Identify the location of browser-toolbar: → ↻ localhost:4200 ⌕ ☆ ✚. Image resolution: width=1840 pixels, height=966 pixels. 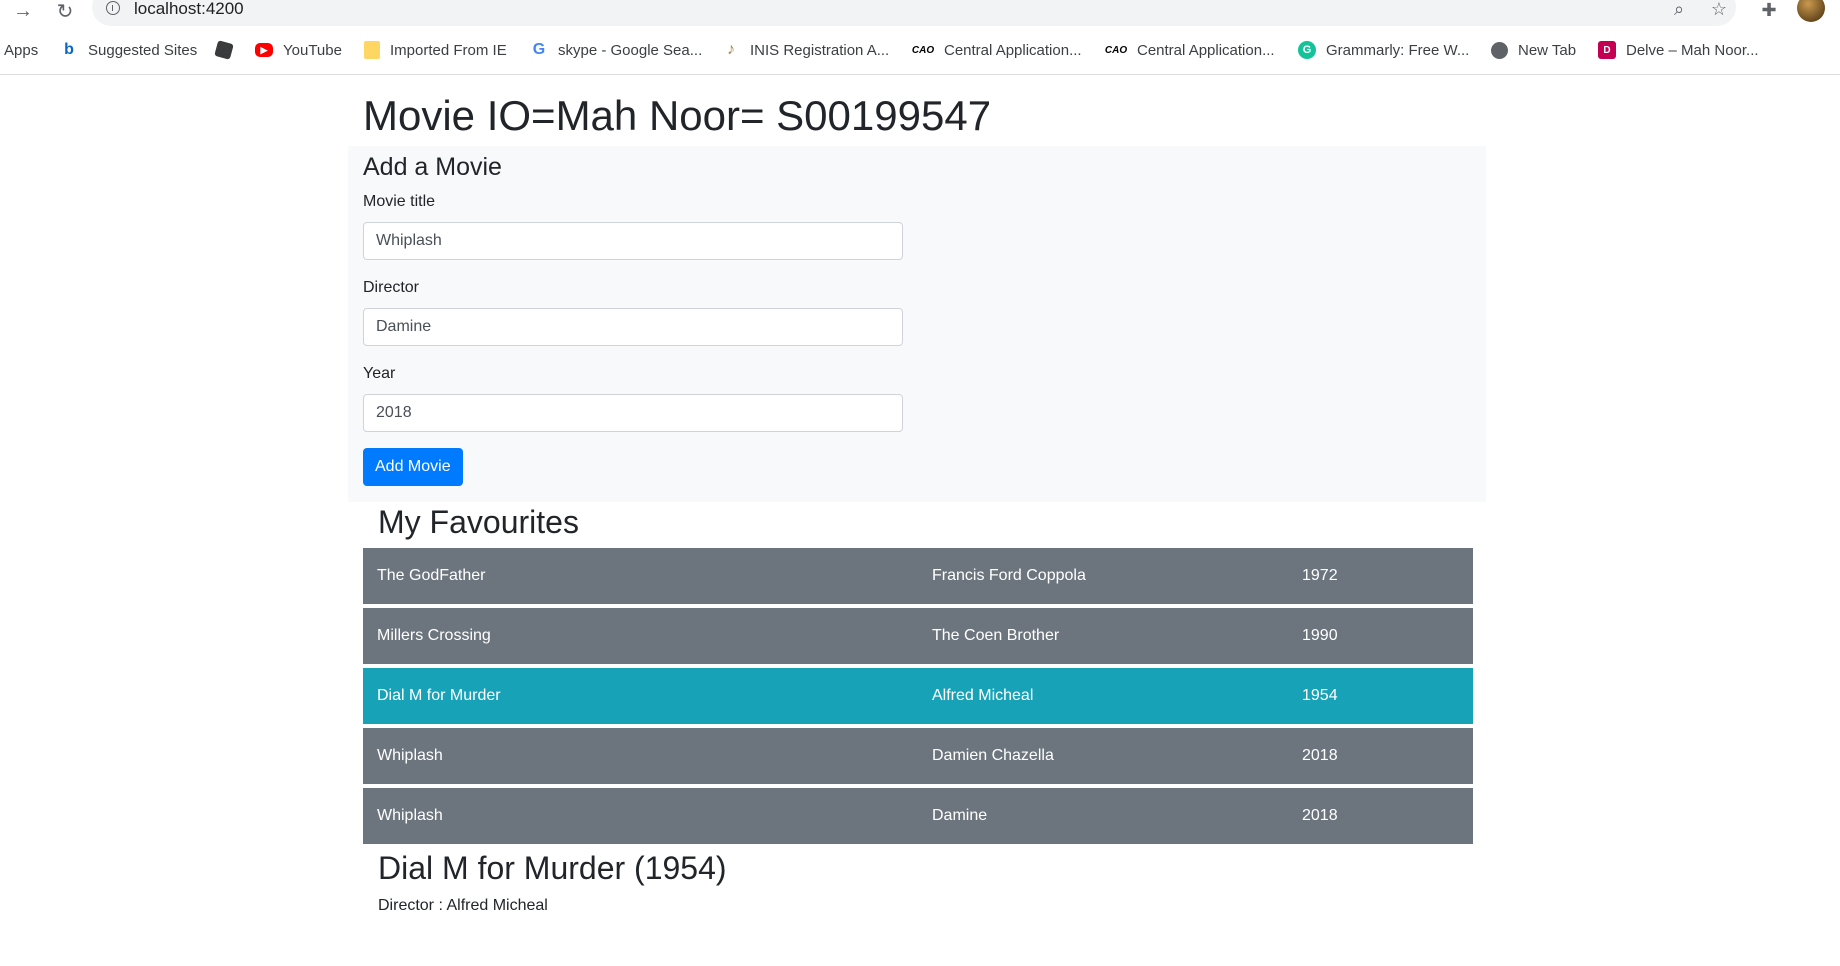
(920, 13).